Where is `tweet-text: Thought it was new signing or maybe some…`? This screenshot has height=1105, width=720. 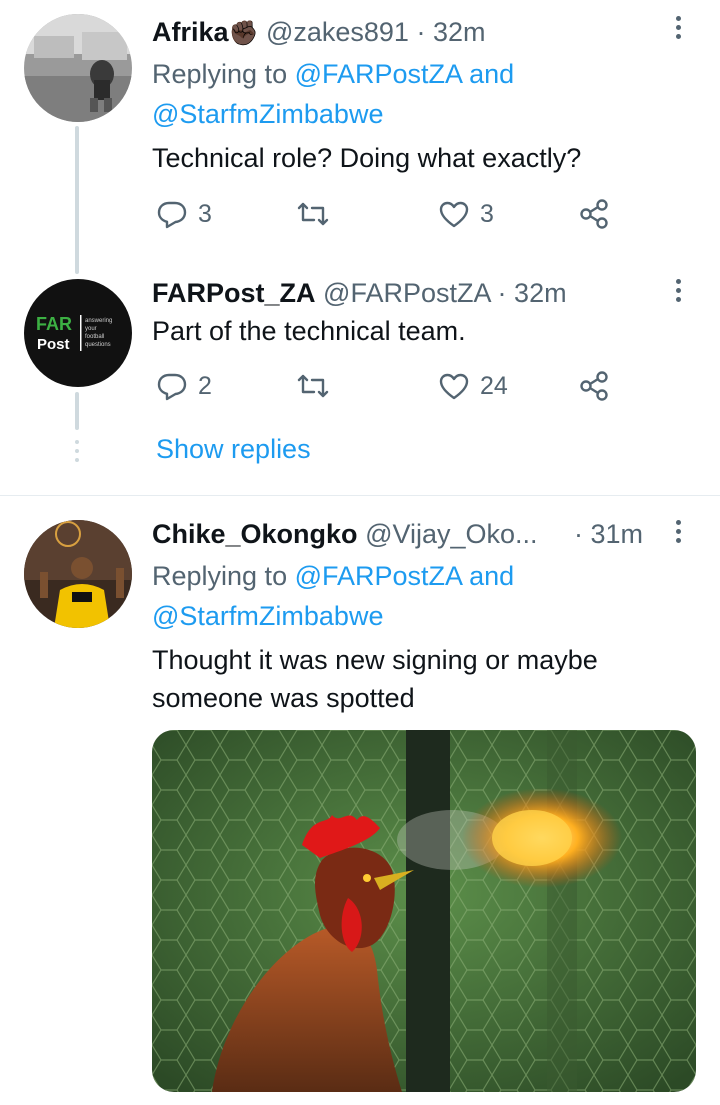 tweet-text: Thought it was new signing or maybe some… is located at coordinates (375, 679).